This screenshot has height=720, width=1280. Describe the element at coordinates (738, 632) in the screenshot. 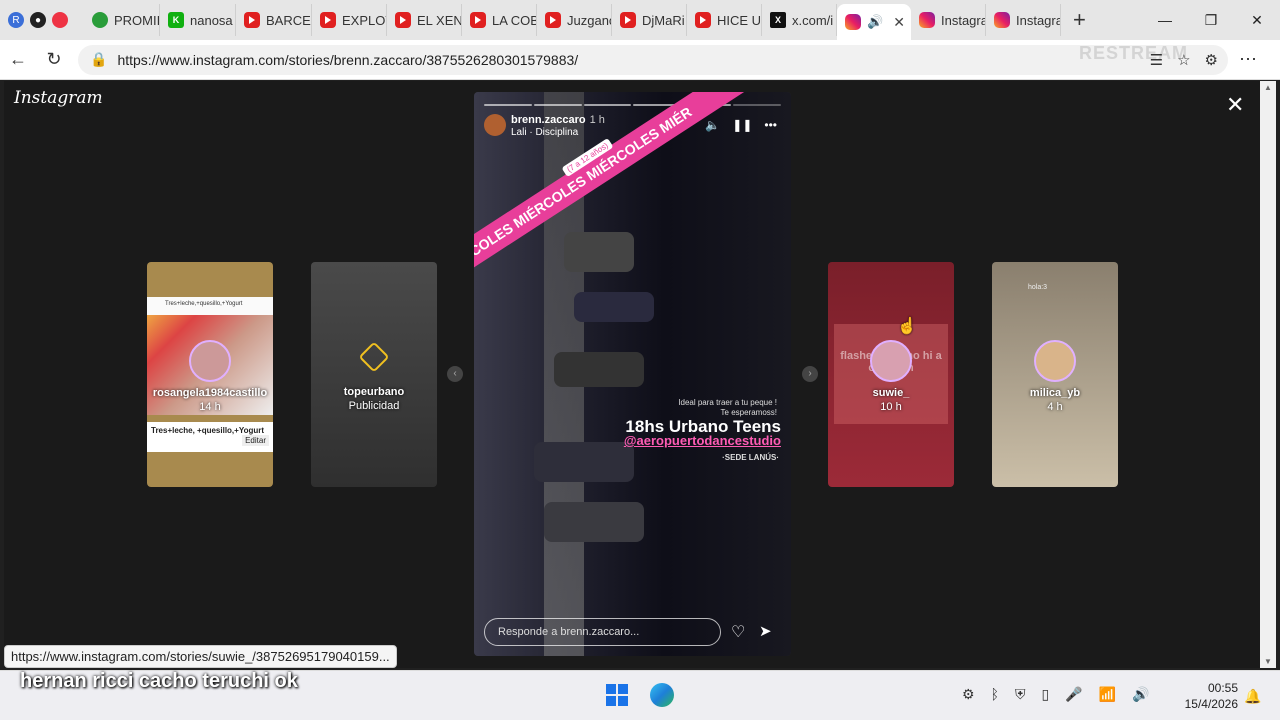

I see `heart-icon: ♡` at that location.